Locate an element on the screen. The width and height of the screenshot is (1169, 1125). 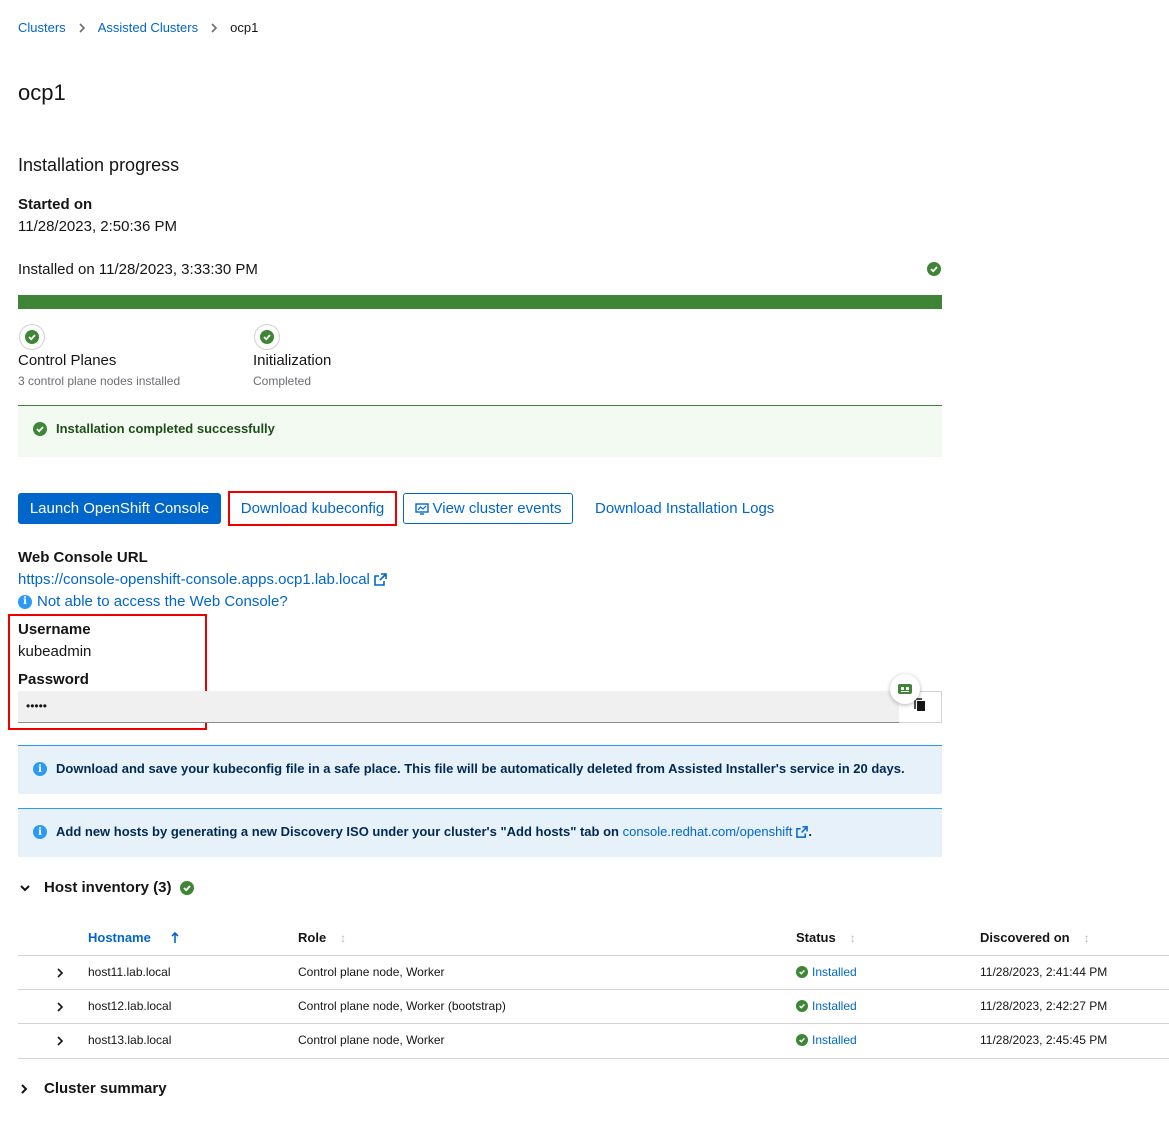
column-status: Status ↕ is located at coordinates (826, 937).